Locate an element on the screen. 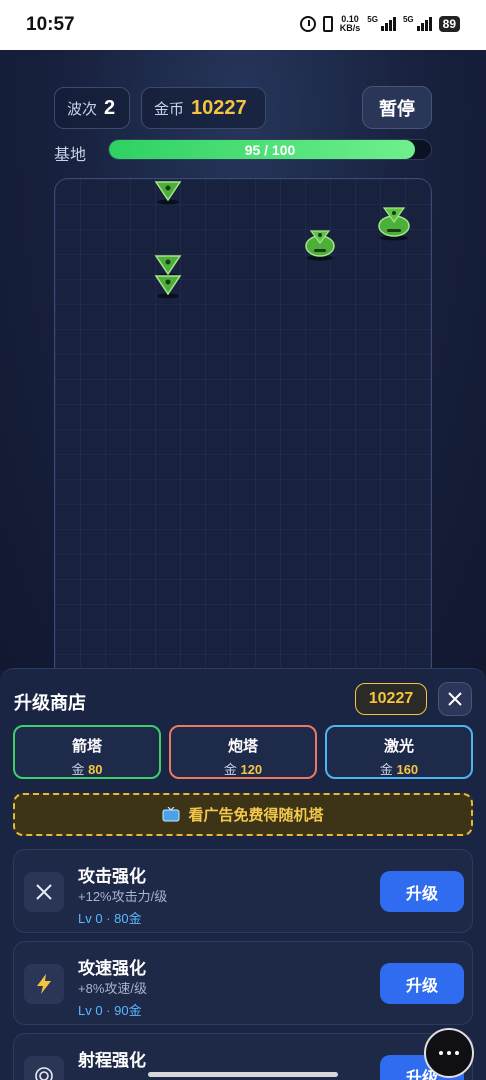 This screenshot has height=1080, width=486. tower-card-laser: 激光 金 160 is located at coordinates (399, 752).